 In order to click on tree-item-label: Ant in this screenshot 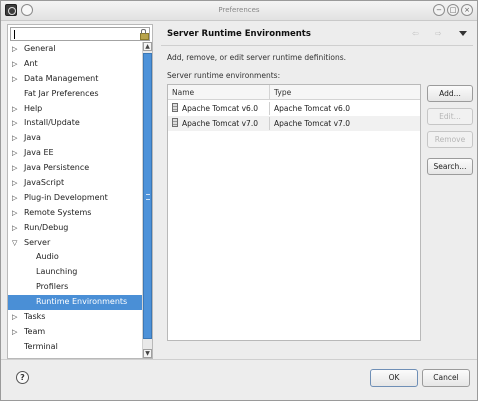, I will do `click(31, 63)`.